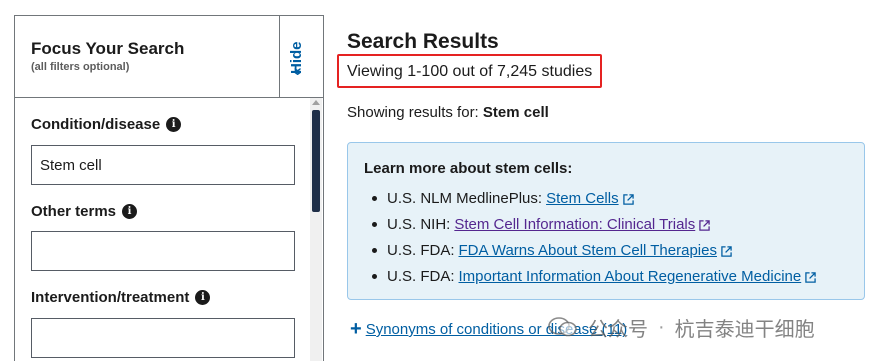 Image resolution: width=886 pixels, height=361 pixels. What do you see at coordinates (96, 124) in the screenshot?
I see `condition-disease-label-text: Condition/disease` at bounding box center [96, 124].